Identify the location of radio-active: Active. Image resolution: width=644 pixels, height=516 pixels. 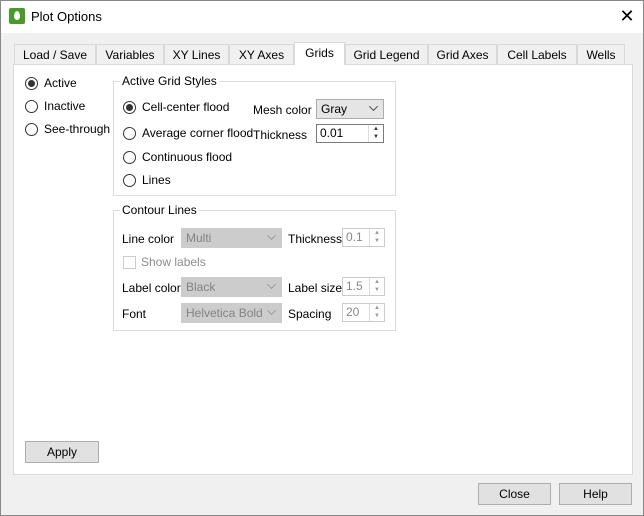
(51, 83).